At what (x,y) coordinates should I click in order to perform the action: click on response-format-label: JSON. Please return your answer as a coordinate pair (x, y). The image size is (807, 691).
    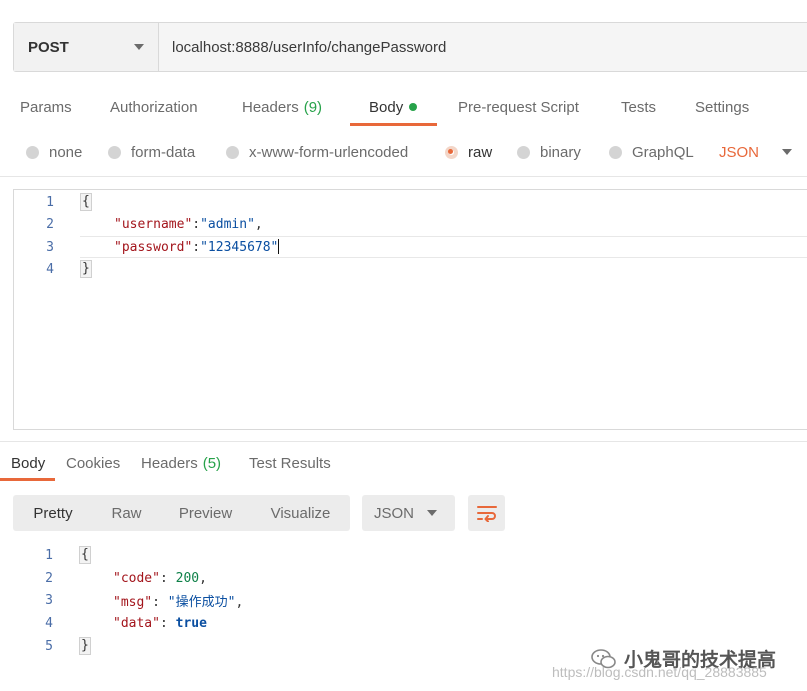
    Looking at the image, I should click on (394, 513).